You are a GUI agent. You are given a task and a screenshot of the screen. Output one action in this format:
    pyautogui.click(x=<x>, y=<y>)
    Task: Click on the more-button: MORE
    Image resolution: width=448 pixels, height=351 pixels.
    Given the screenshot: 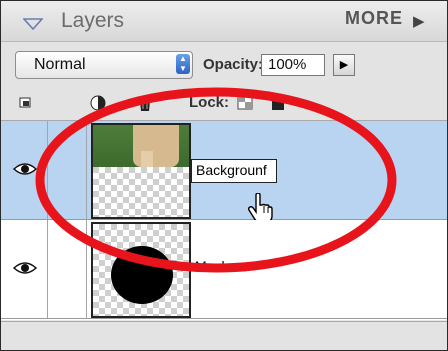 What is the action you would take?
    pyautogui.click(x=374, y=18)
    